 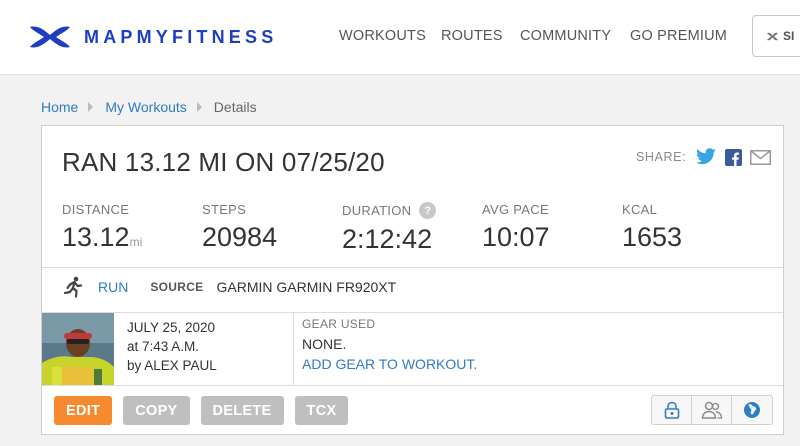 I want to click on stat-duration-label-wrap: DURATION?, so click(x=389, y=210).